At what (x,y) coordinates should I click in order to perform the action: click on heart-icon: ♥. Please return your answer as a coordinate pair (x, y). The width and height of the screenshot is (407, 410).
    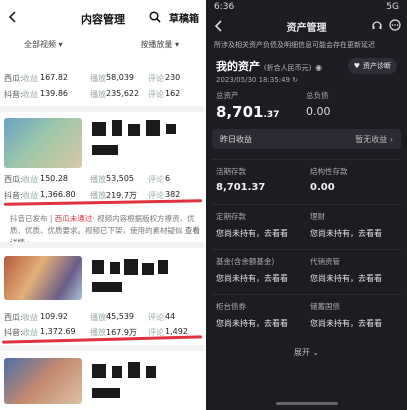
    Looking at the image, I should click on (356, 66).